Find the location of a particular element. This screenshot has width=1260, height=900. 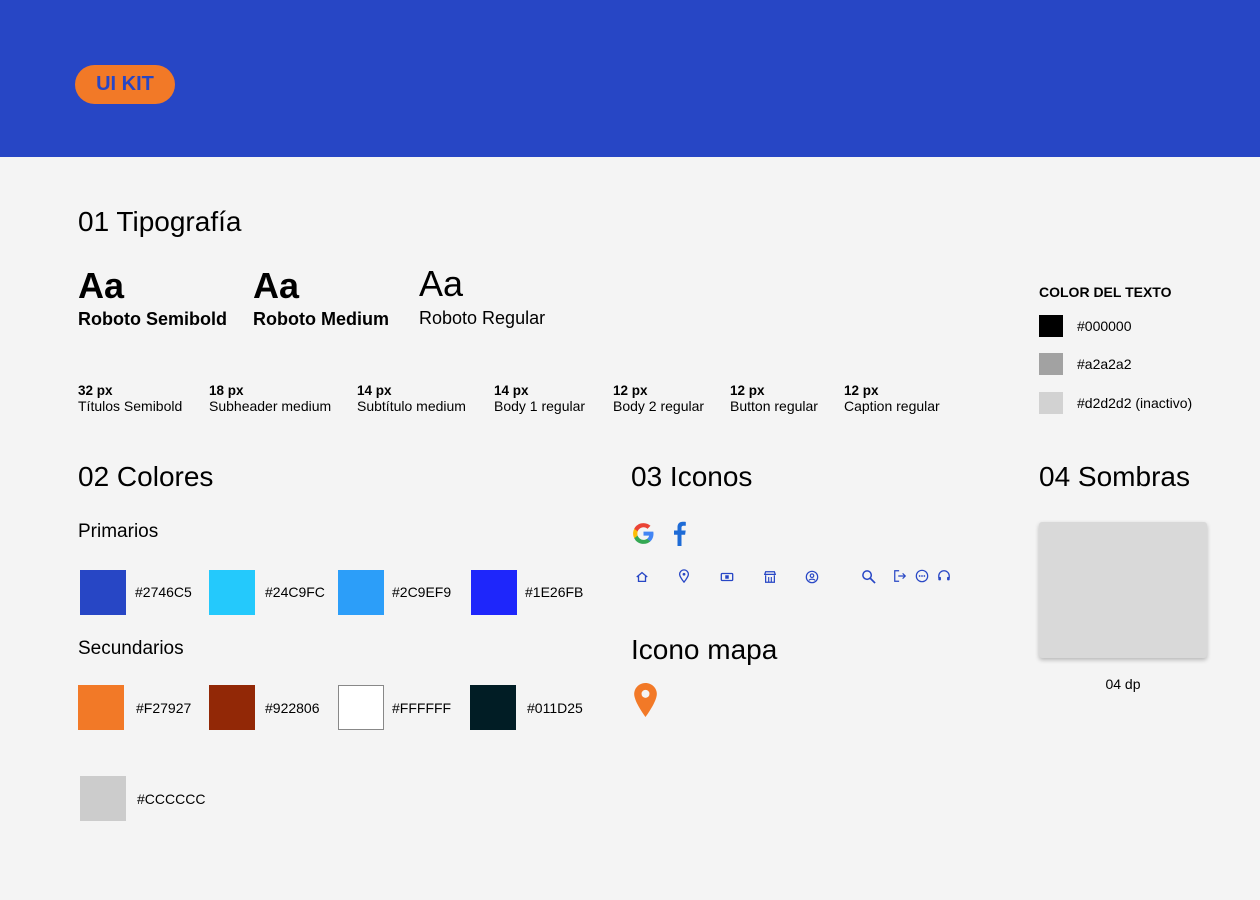

map-pin-icon is located at coordinates (645, 700).